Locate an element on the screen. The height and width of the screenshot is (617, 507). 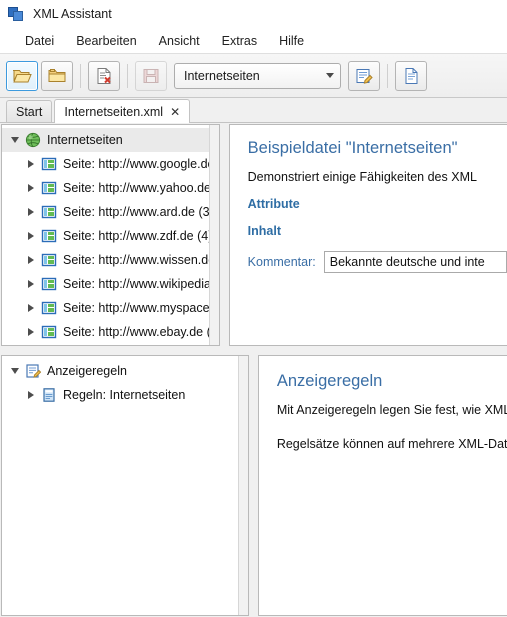
menu-item-ansicht: Ansicht is located at coordinates (179, 41).